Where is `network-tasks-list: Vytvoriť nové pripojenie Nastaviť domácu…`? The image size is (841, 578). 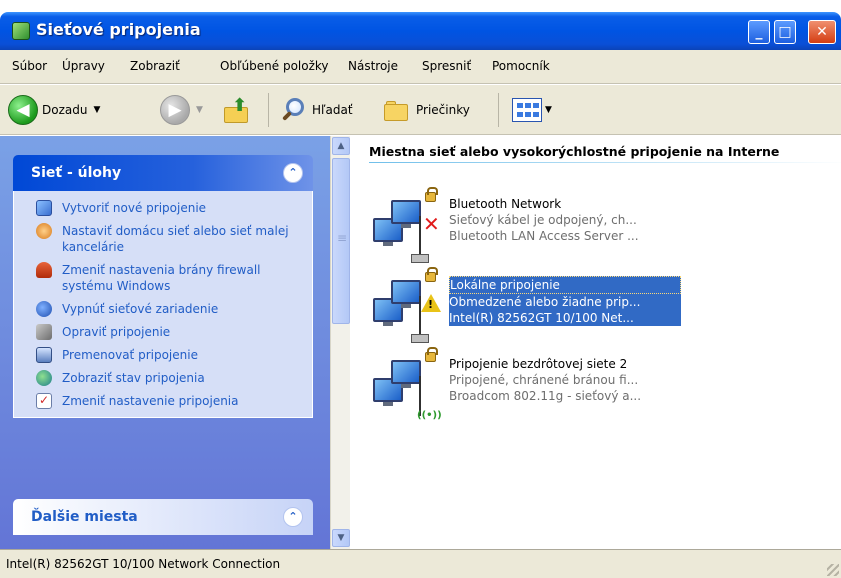
network-tasks-list: Vytvoriť nové pripojenie Nastaviť domácu… is located at coordinates (163, 304).